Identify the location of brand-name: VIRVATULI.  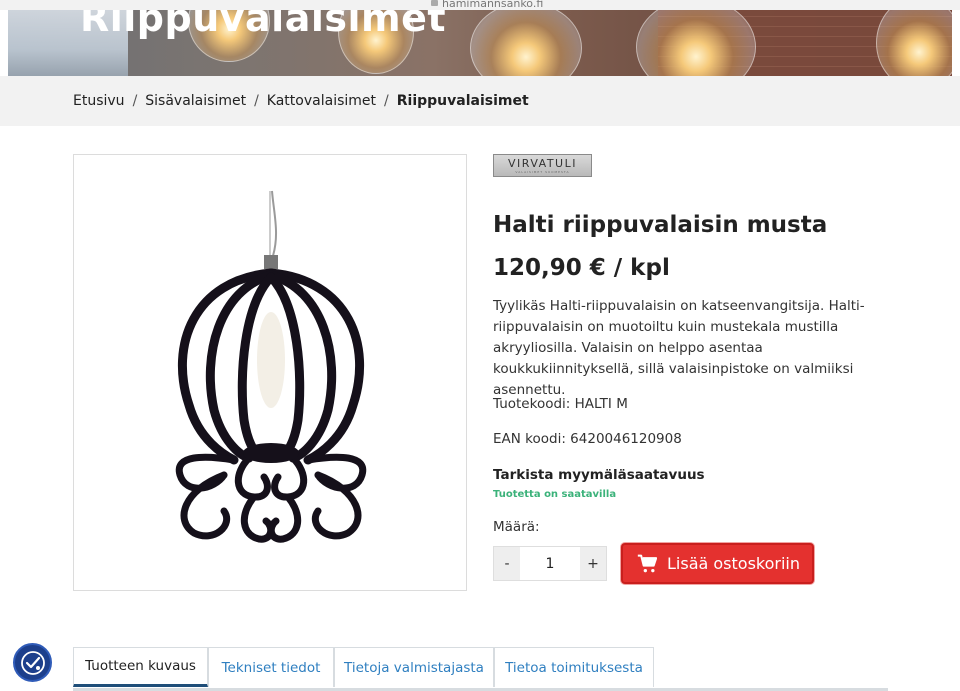
(542, 163).